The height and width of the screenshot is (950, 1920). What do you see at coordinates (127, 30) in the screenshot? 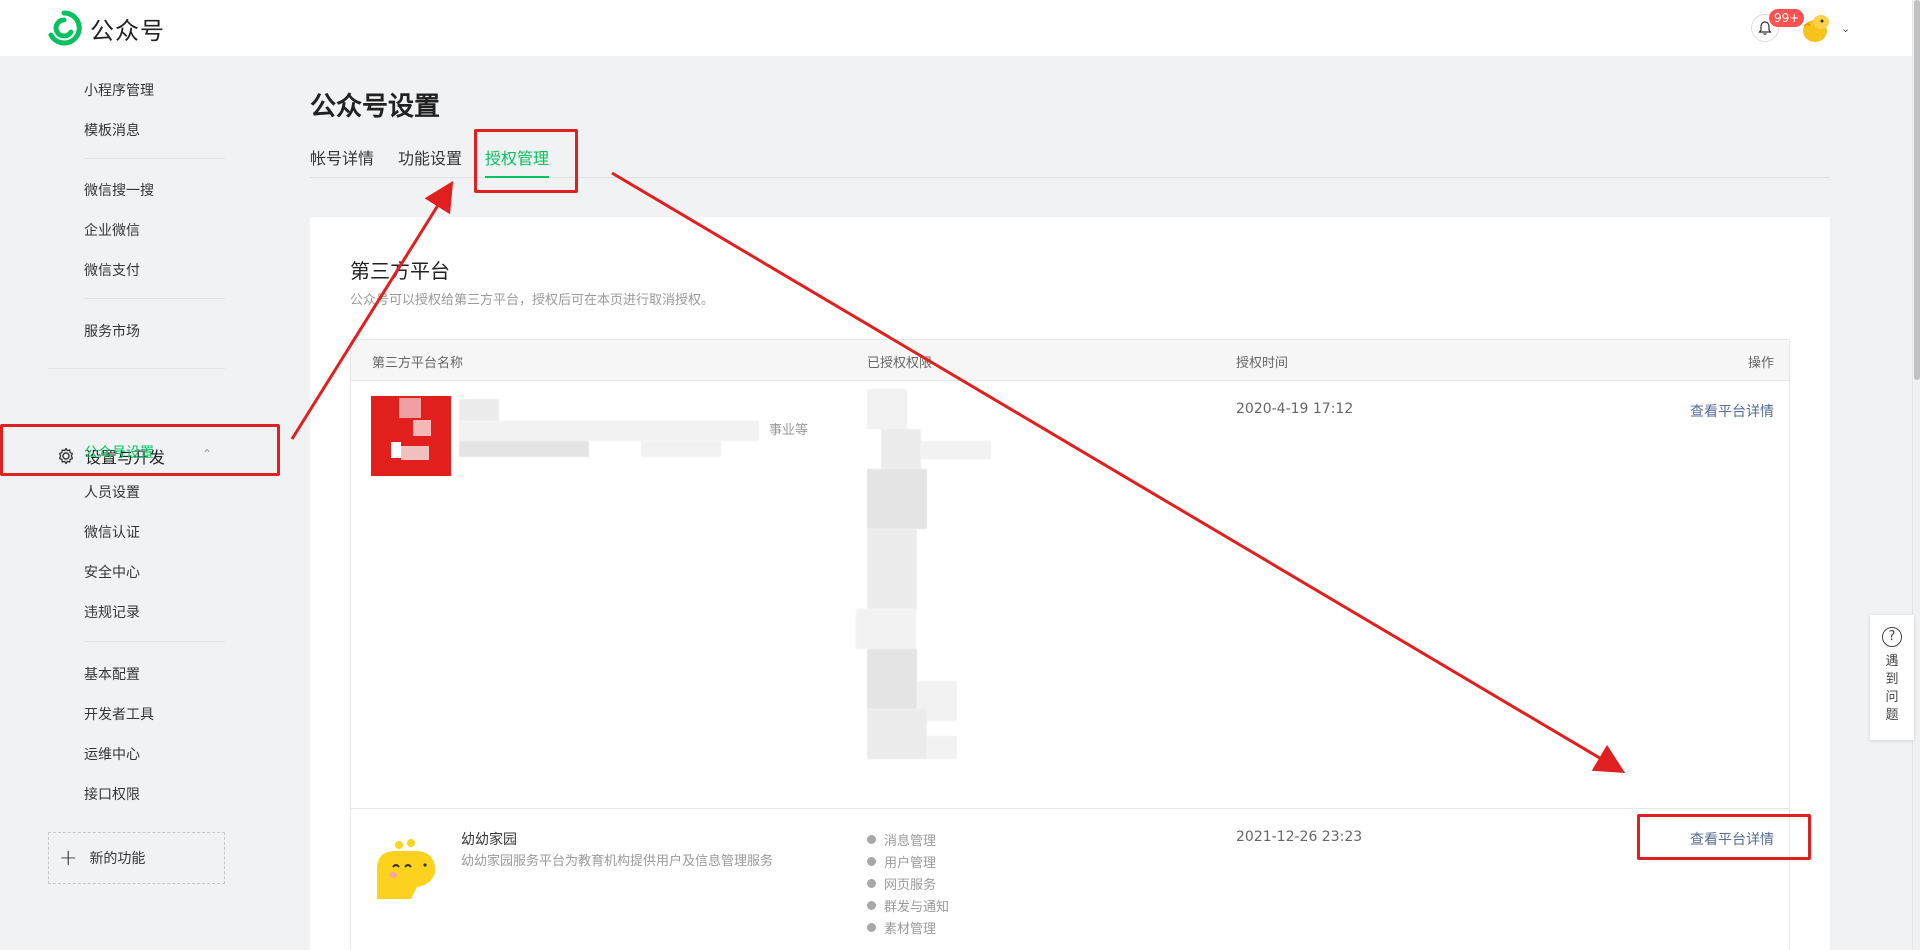
I see `logo-text: 公众号` at bounding box center [127, 30].